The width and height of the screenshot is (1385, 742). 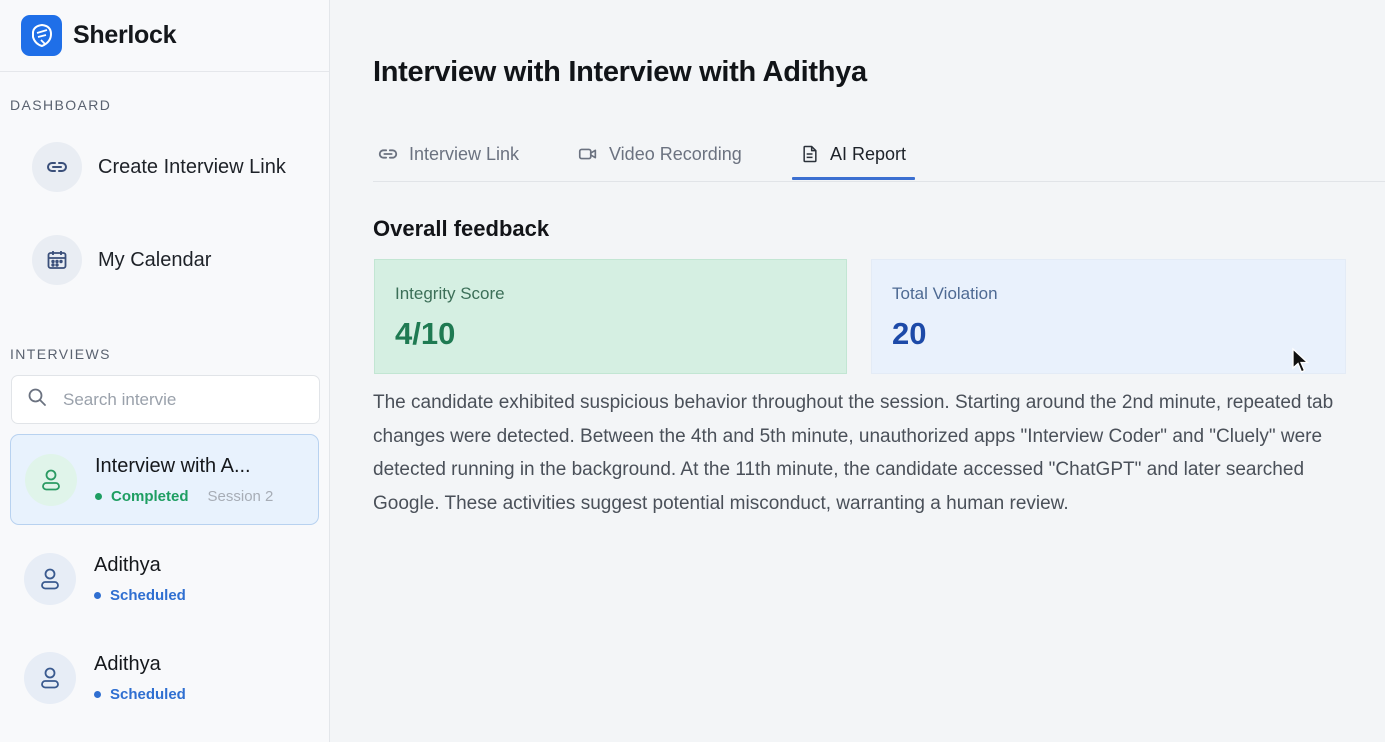 I want to click on brand-name: Sherlock, so click(x=125, y=35).